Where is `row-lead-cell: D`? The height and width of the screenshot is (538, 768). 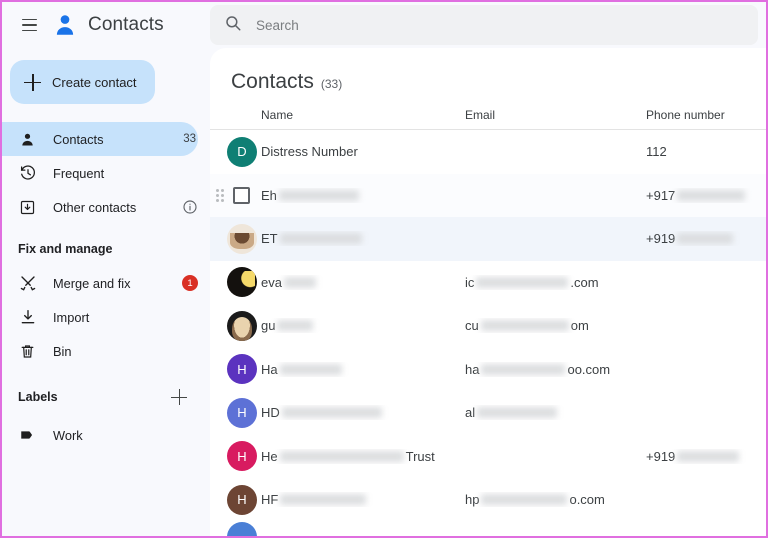 row-lead-cell: D is located at coordinates (235, 151).